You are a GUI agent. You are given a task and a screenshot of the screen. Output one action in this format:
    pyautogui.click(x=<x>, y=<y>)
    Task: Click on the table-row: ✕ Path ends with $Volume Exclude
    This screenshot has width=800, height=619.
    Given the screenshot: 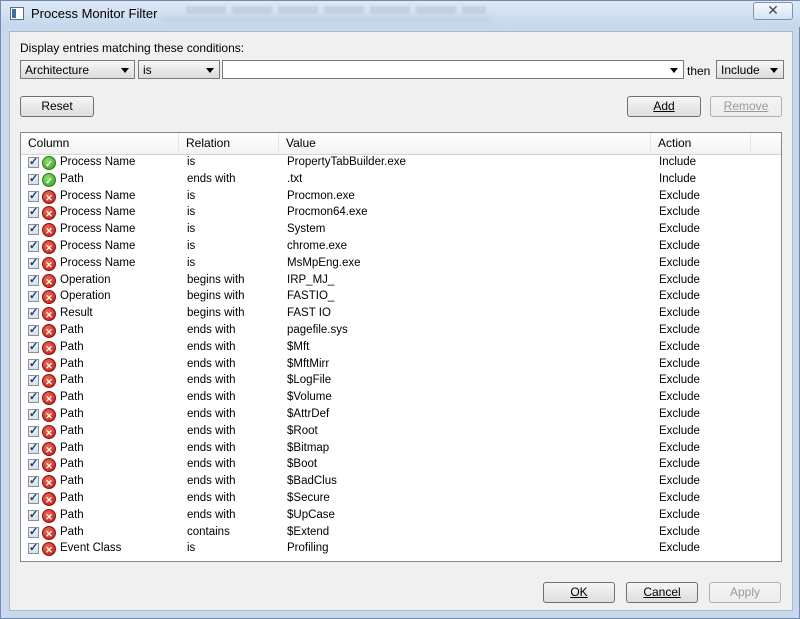 What is the action you would take?
    pyautogui.click(x=401, y=398)
    